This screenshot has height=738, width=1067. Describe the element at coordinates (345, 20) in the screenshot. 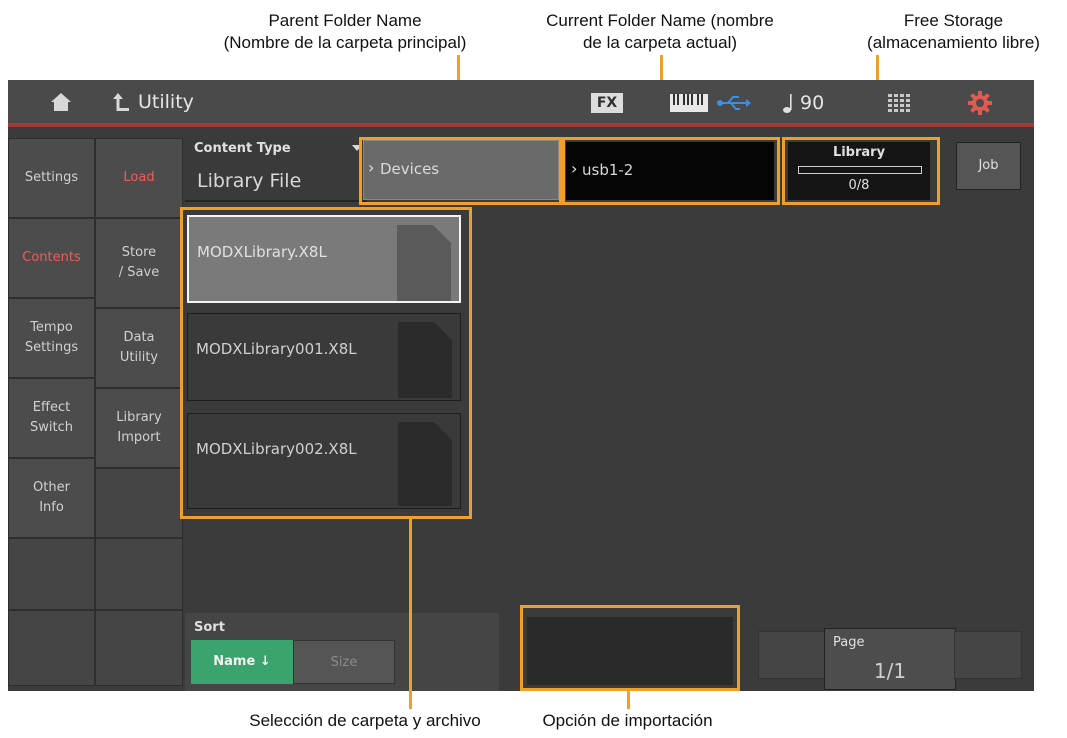

I see `annotation-line: Parent Folder Name` at that location.